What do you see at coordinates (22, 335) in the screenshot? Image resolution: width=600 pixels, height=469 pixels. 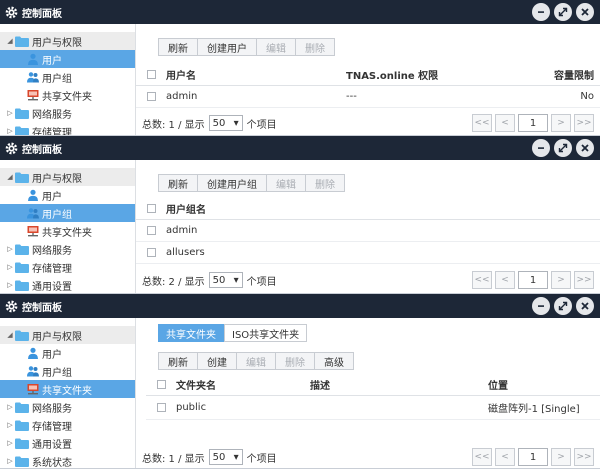 I see `folder-icon` at bounding box center [22, 335].